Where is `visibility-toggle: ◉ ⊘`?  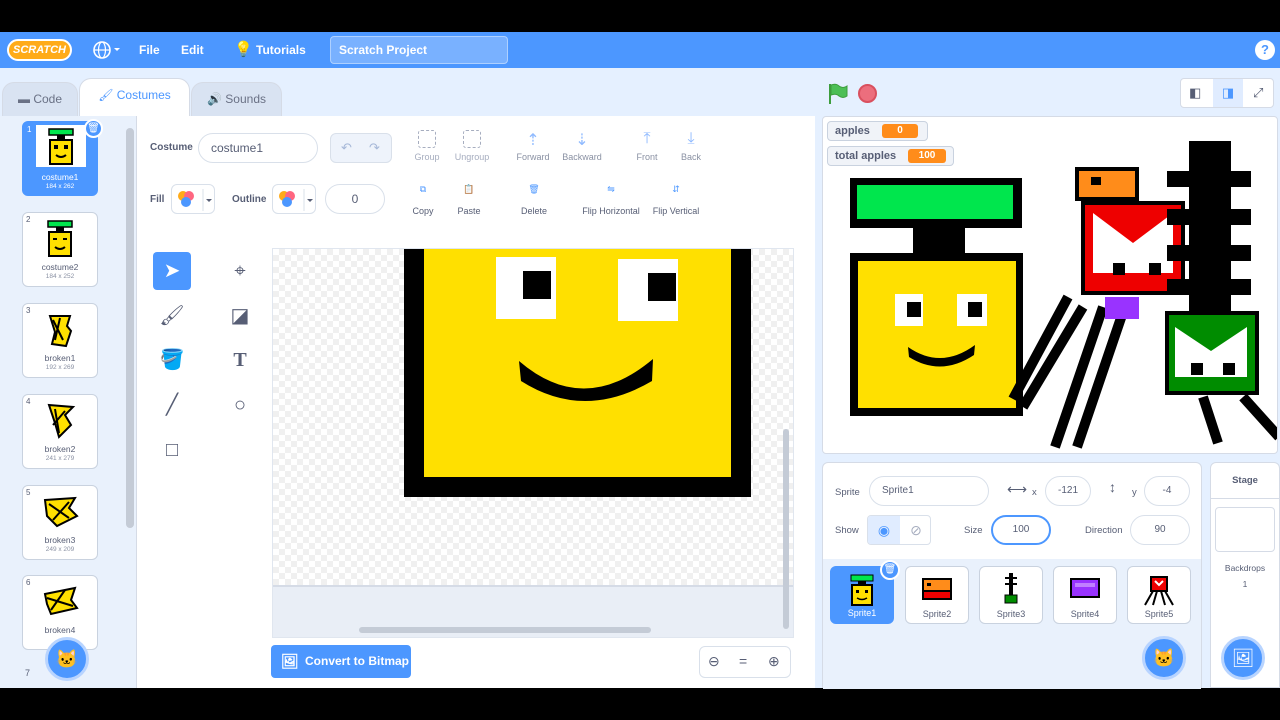
visibility-toggle: ◉ ⊘ is located at coordinates (899, 530).